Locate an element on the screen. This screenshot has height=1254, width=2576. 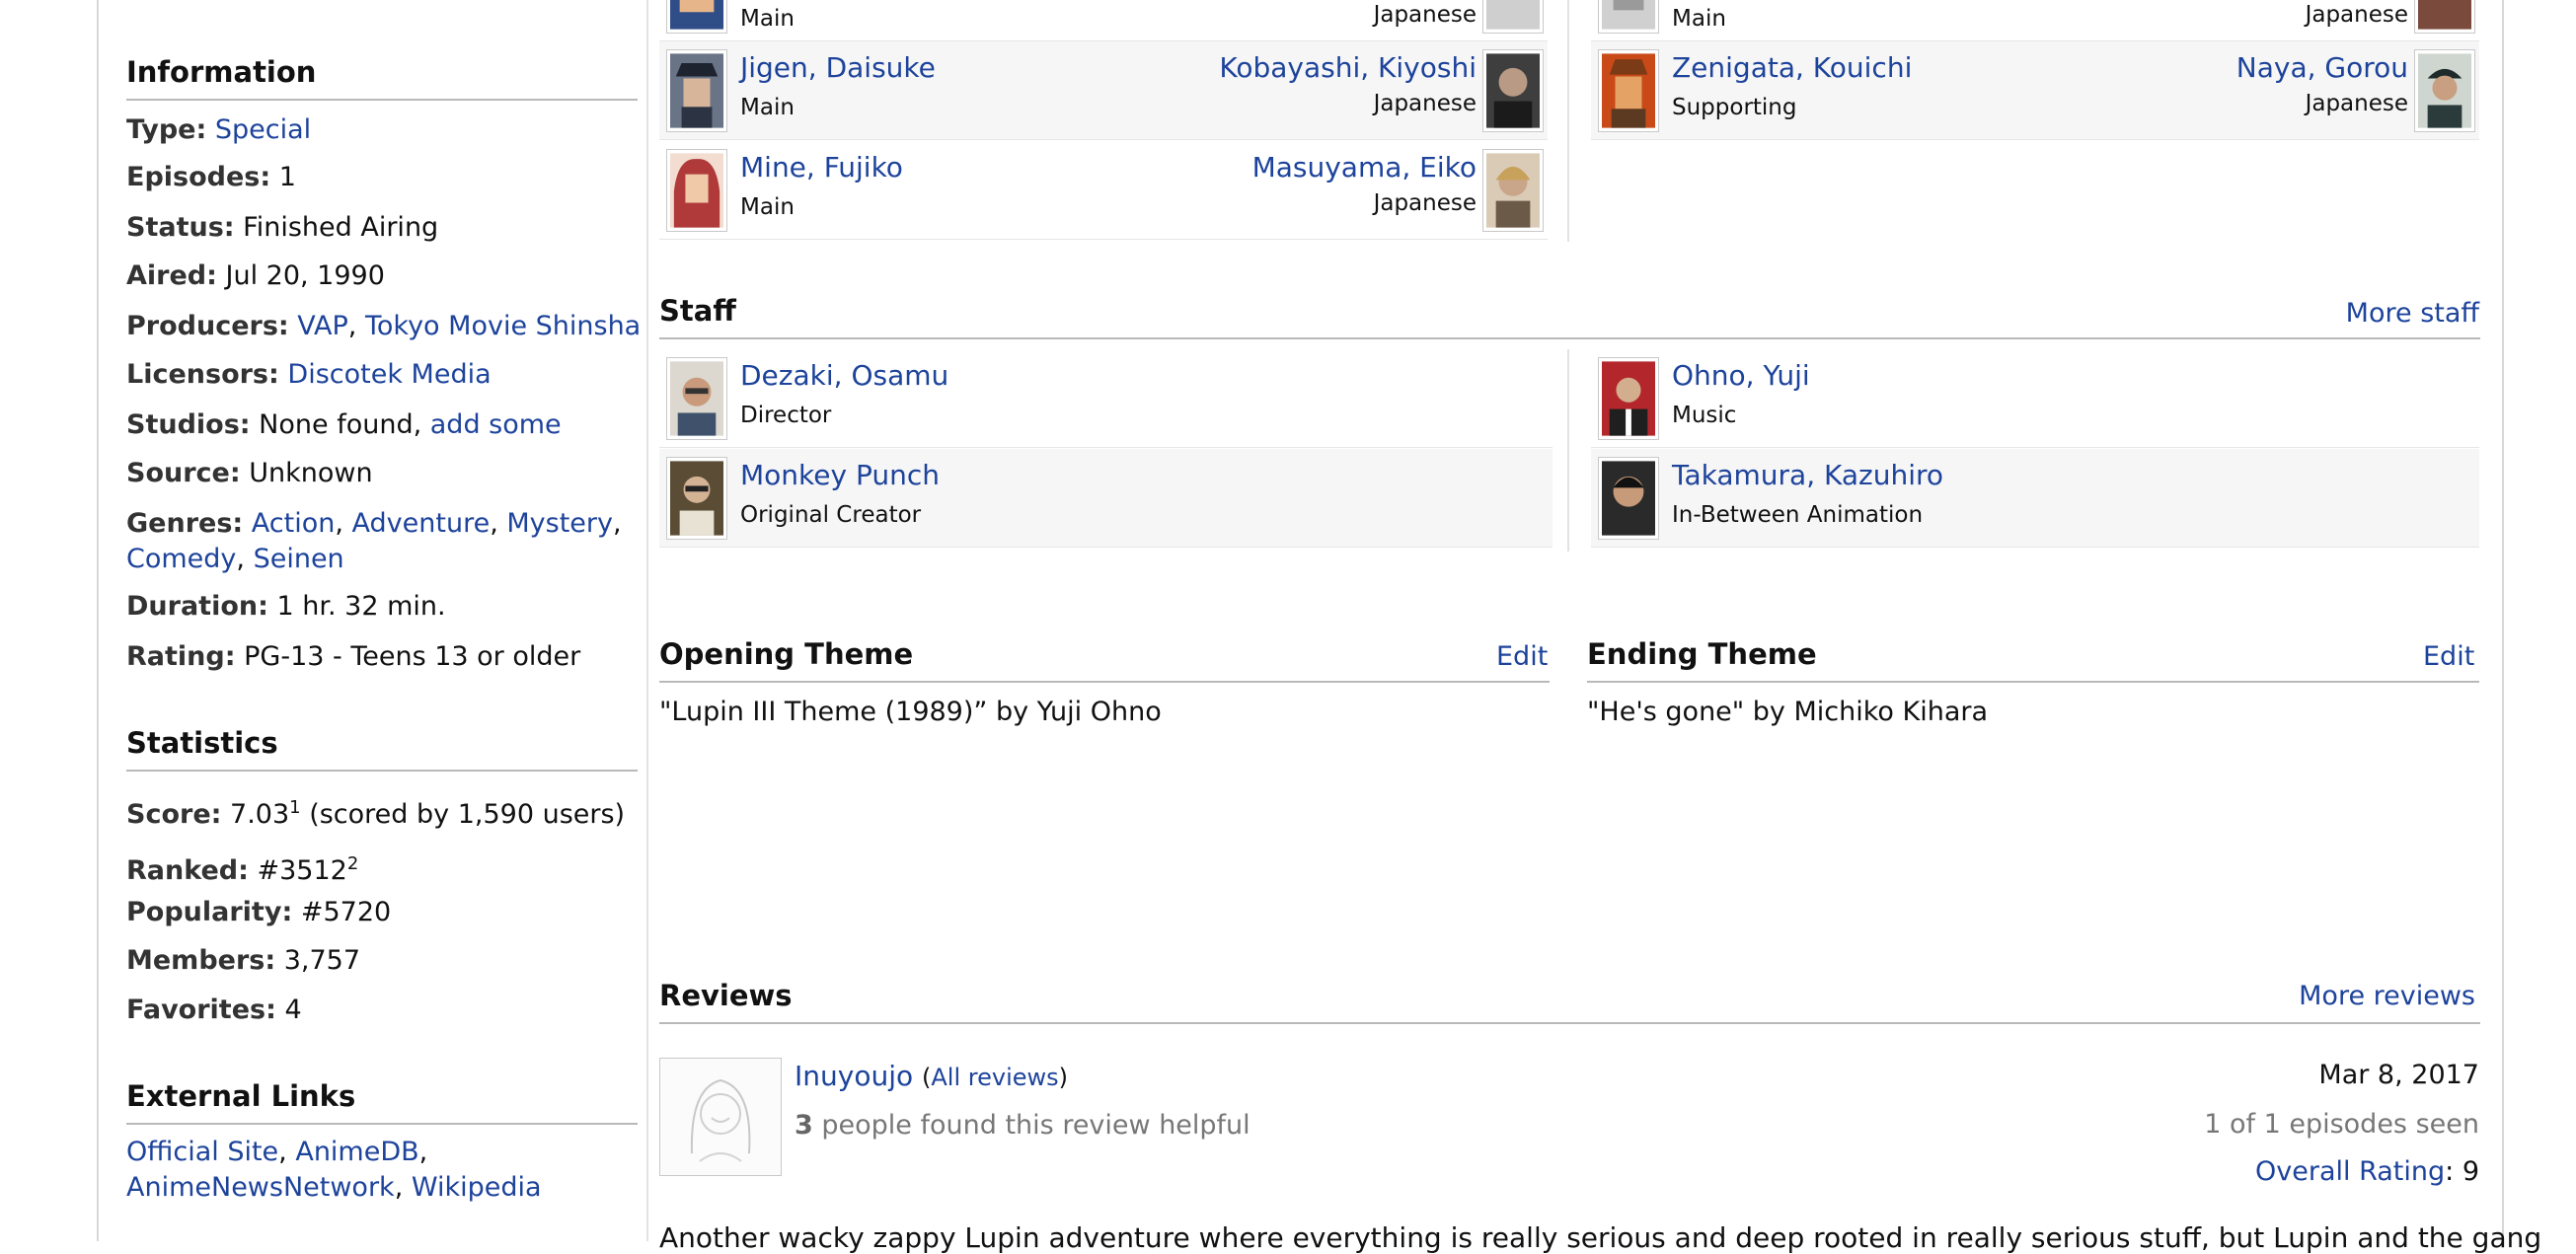
staff-name-link: Takamura, Kazuhiro is located at coordinates (1808, 475).